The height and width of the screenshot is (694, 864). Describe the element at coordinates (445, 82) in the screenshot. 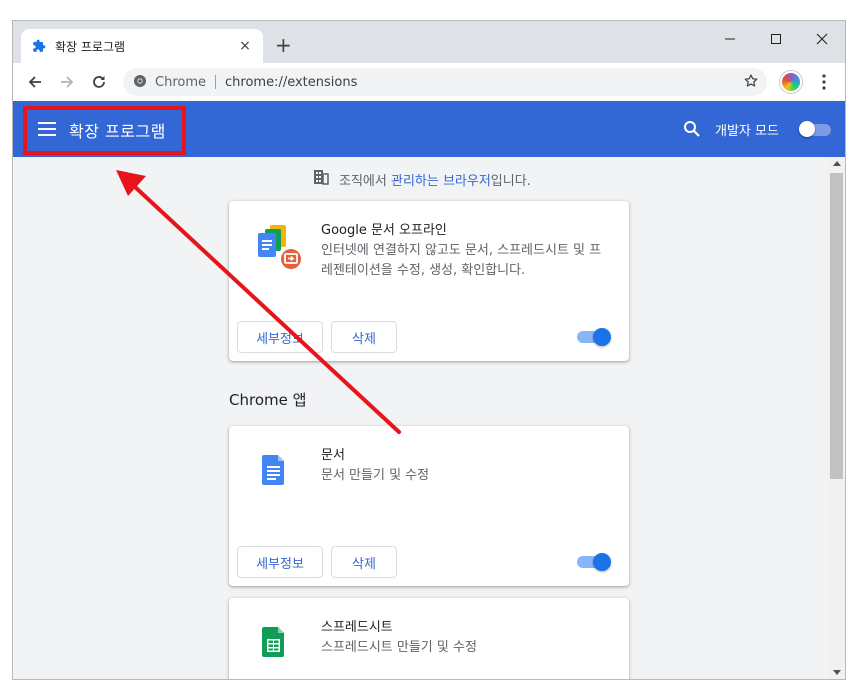

I see `address-bar: Chrome chrome://extensions` at that location.